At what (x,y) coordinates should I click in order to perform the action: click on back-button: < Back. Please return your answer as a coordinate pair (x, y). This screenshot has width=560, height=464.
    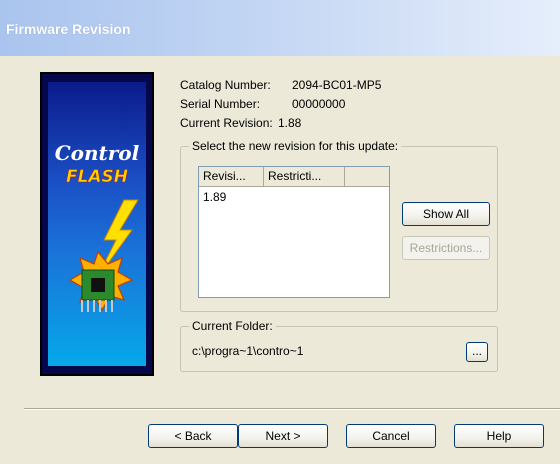
    Looking at the image, I should click on (193, 436).